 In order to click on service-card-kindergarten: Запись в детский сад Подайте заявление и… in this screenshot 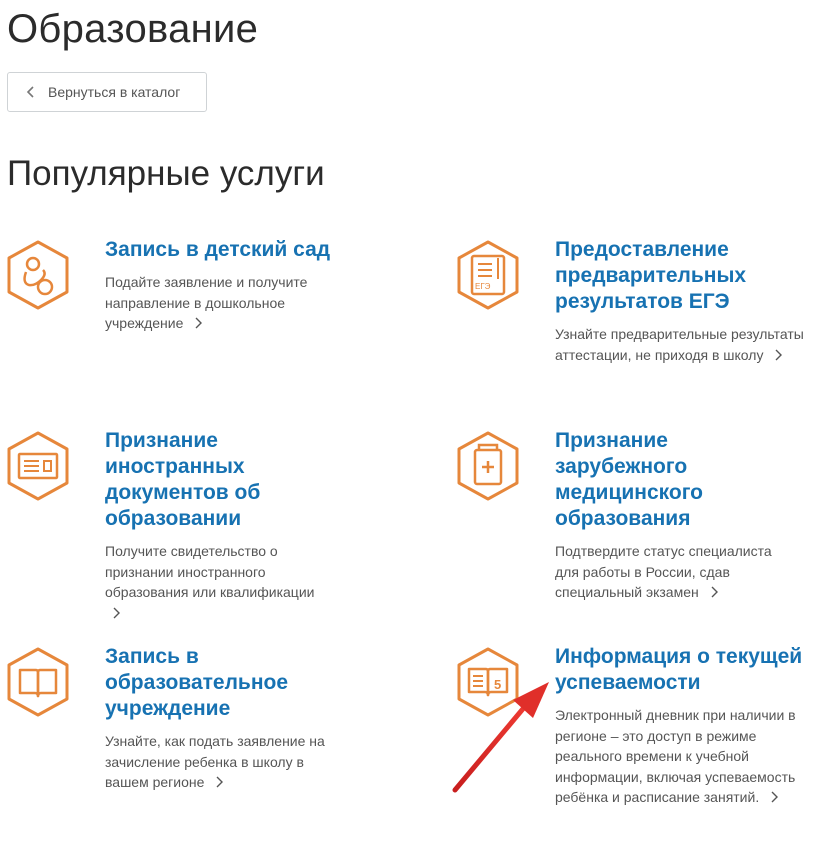, I will do `click(195, 285)`.